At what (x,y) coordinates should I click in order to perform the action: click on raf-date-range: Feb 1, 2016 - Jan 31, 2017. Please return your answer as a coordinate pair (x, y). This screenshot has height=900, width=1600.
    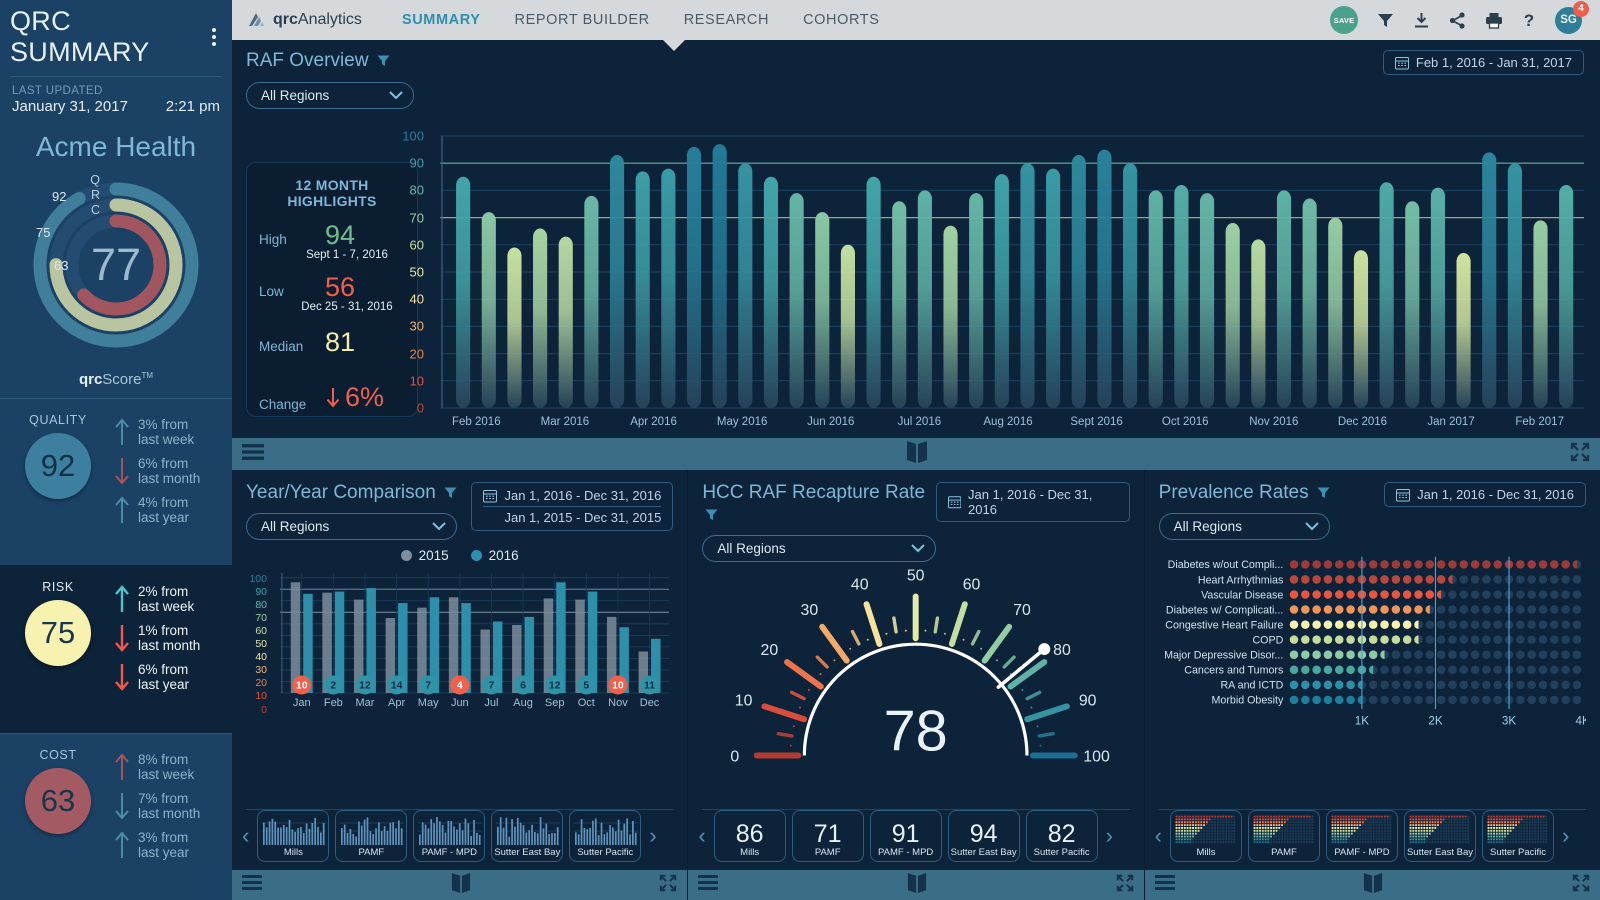
    Looking at the image, I should click on (1483, 62).